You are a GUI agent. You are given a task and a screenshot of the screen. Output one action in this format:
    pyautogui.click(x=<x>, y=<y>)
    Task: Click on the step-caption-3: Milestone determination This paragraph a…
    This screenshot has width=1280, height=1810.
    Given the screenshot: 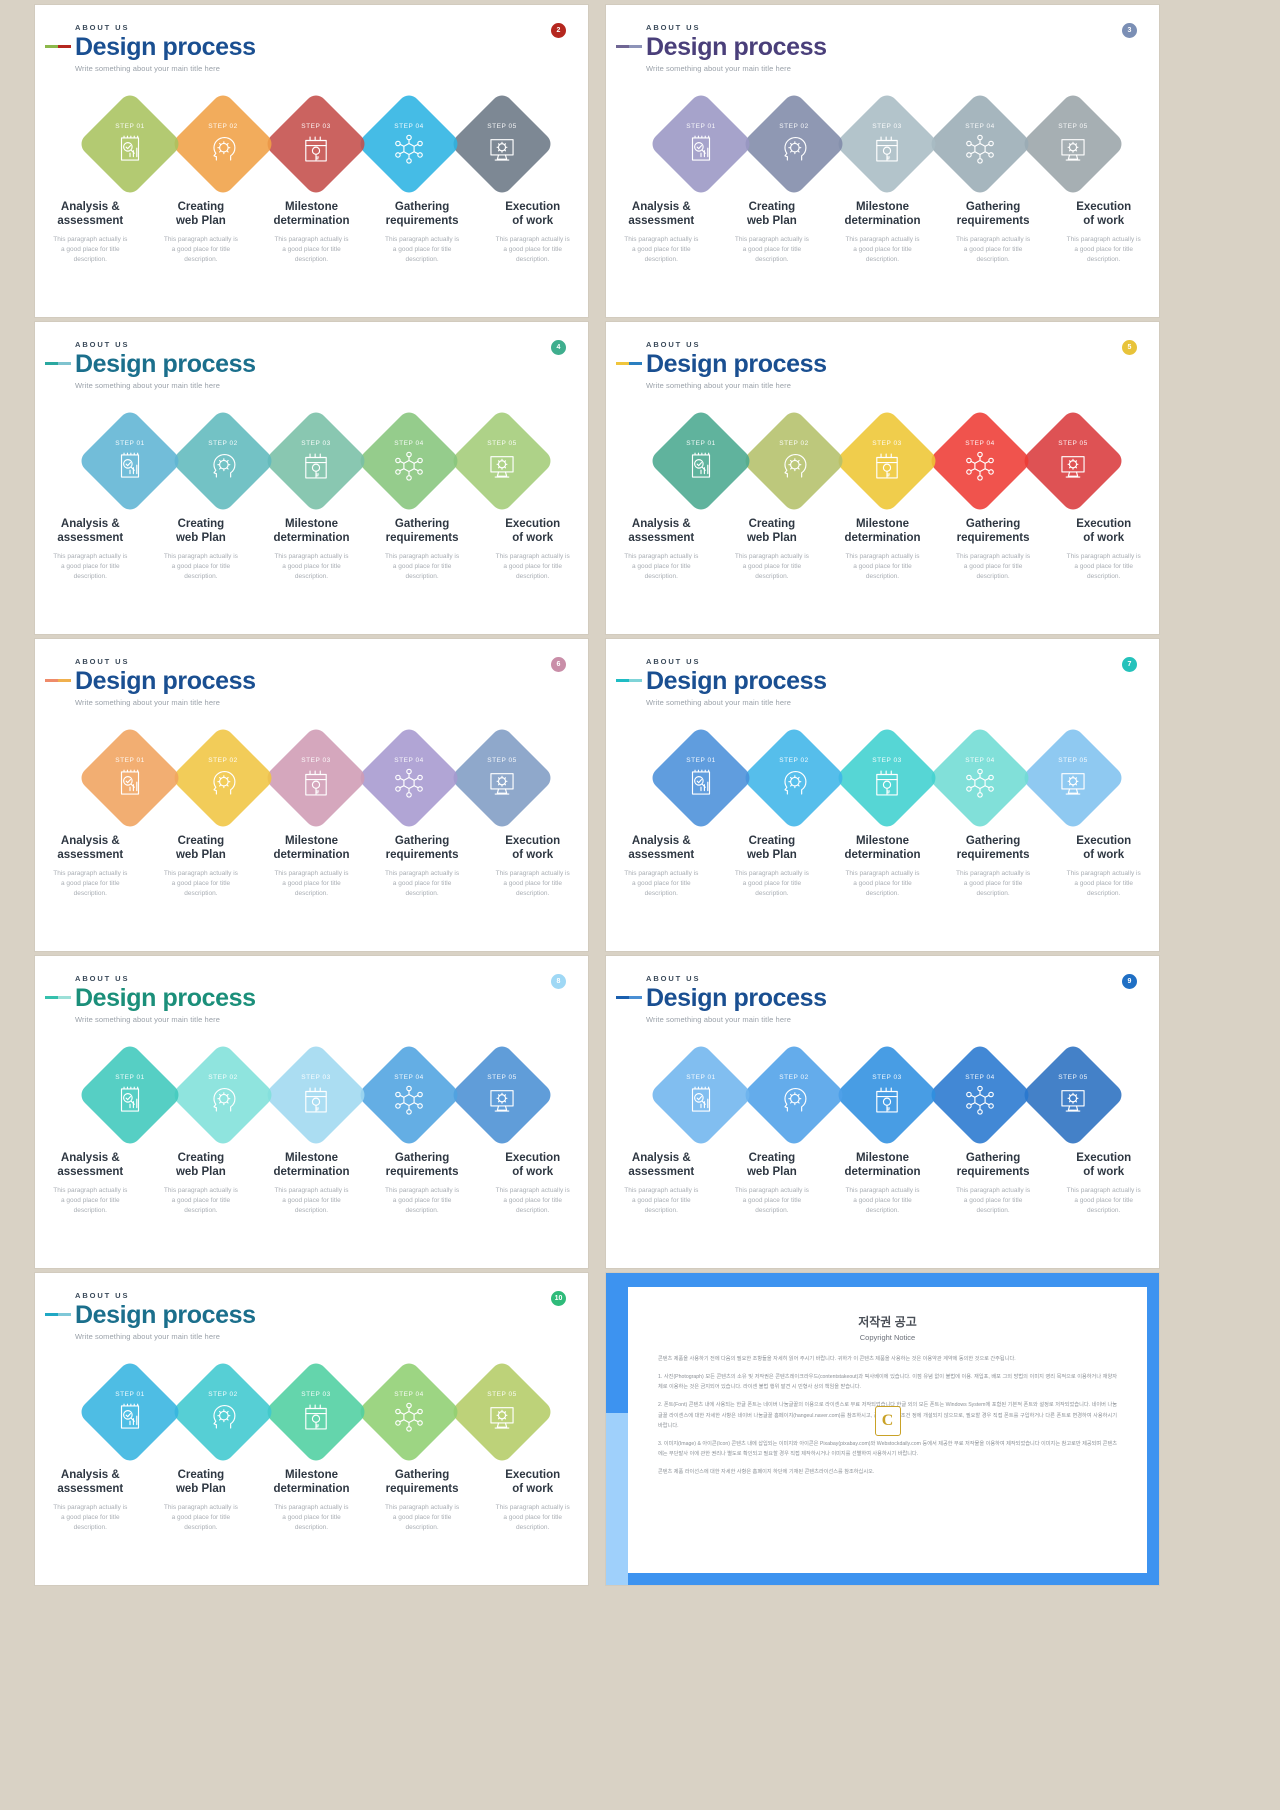 What is the action you would take?
    pyautogui.click(x=311, y=1184)
    